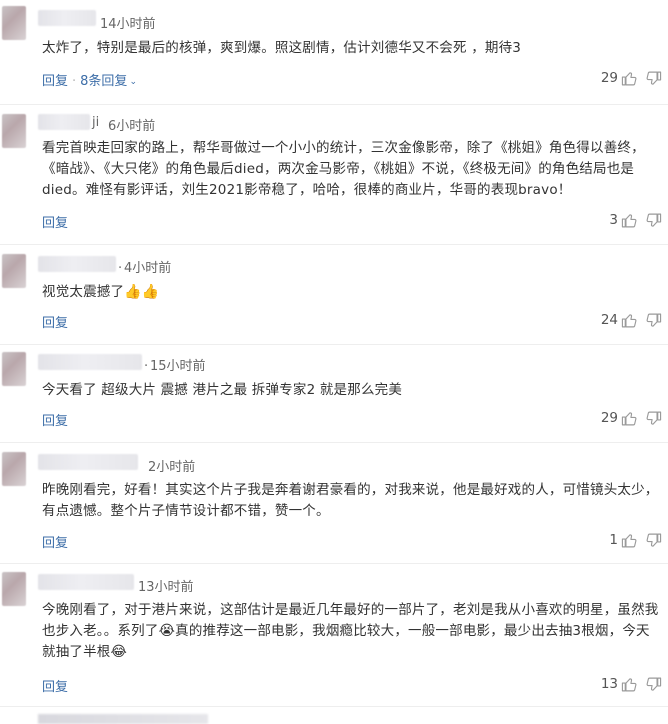 The height and width of the screenshot is (724, 668). What do you see at coordinates (351, 292) in the screenshot?
I see `comment-text: 视觉太震撼了👍👍` at bounding box center [351, 292].